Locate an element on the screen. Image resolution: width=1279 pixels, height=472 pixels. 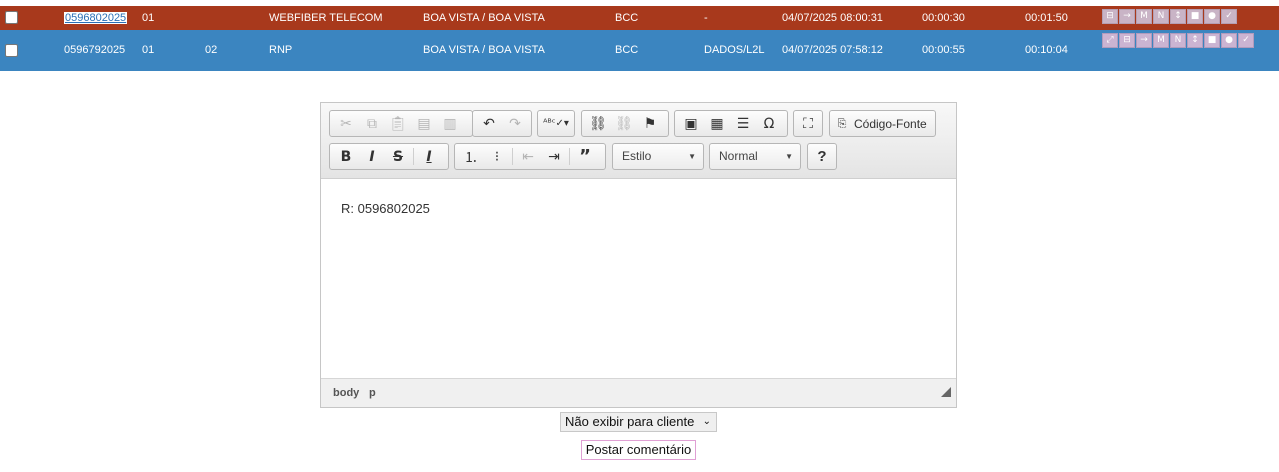
ticket-service: DADOS/L2L is located at coordinates (734, 50).